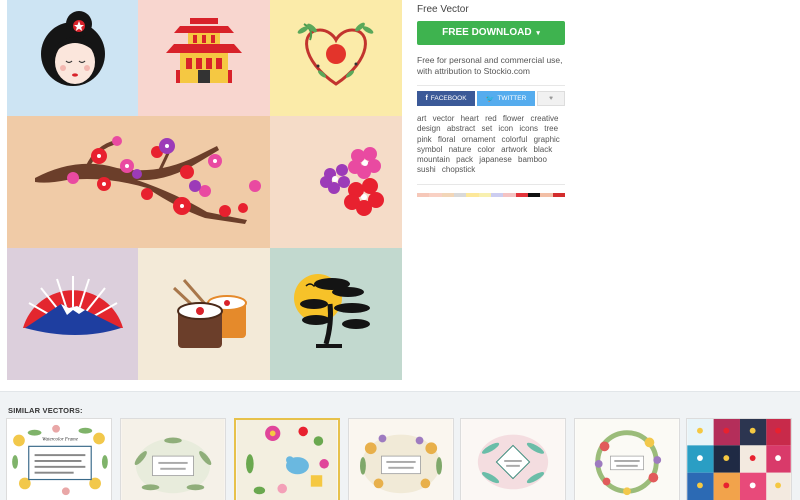  Describe the element at coordinates (433, 159) in the screenshot. I see `tag-link: mountain` at that location.